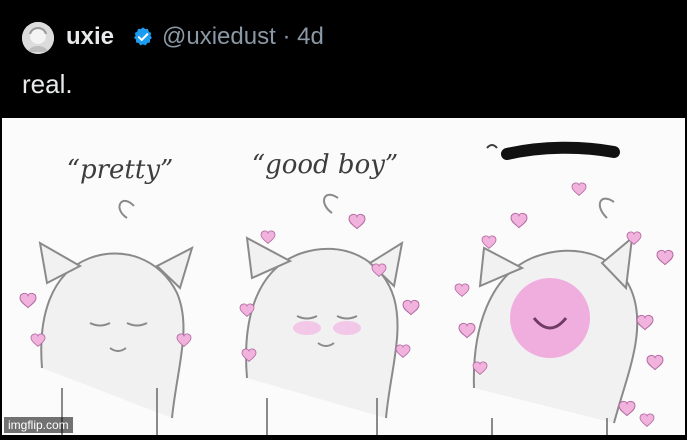 This screenshot has height=440, width=687. Describe the element at coordinates (143, 36) in the screenshot. I see `verified-check-icon` at that location.